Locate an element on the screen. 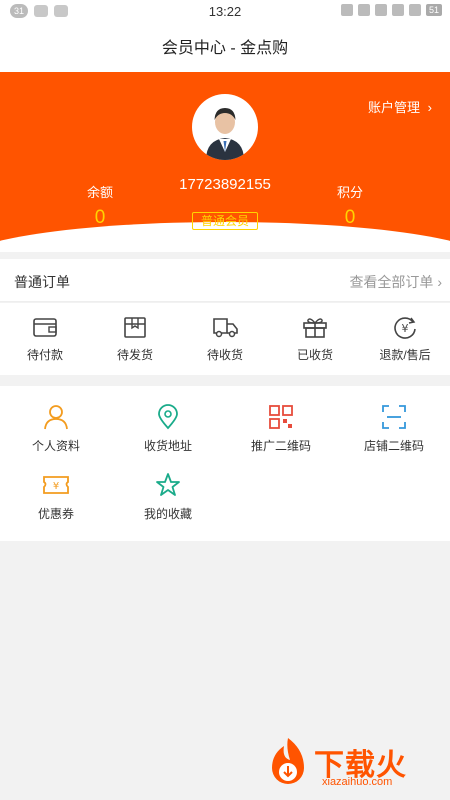 The image size is (450, 800). grid-item-address: 收货地址 is located at coordinates (168, 429).